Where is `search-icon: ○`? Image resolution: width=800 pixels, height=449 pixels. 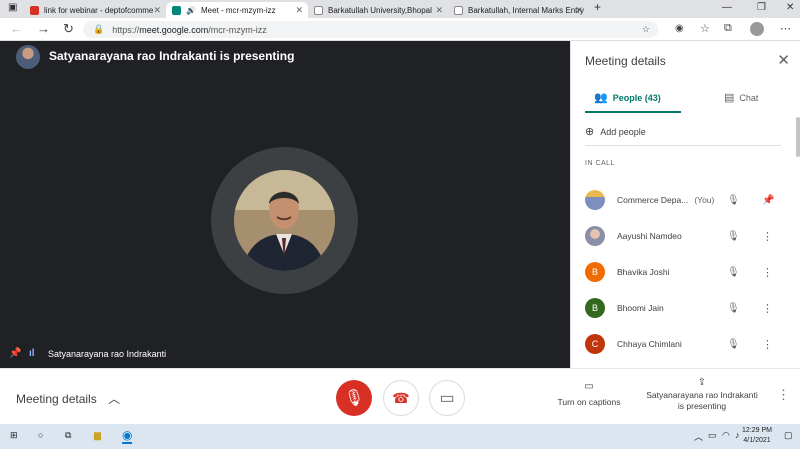
search-icon: ○ is located at coordinates (40, 435).